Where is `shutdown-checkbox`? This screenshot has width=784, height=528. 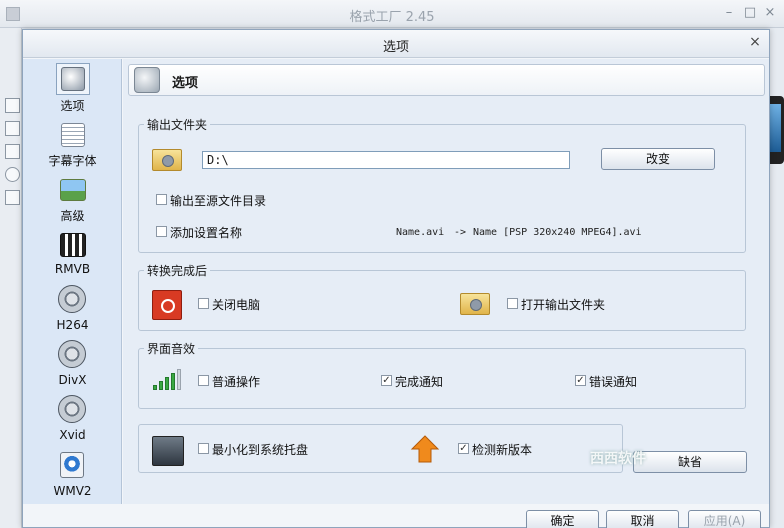
shutdown-checkbox is located at coordinates (203, 303).